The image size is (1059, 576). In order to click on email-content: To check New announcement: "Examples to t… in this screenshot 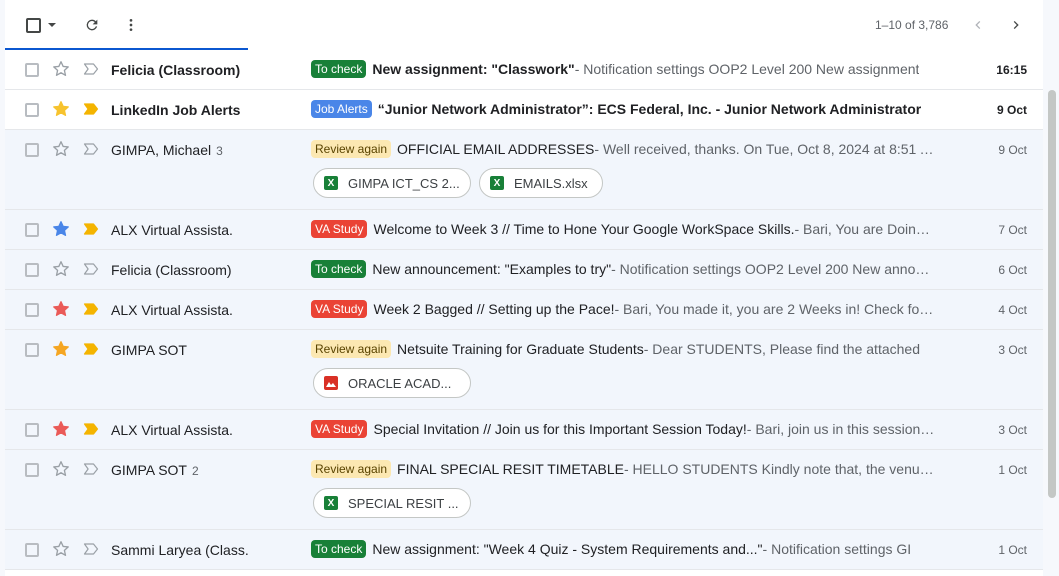, I will do `click(623, 269)`.